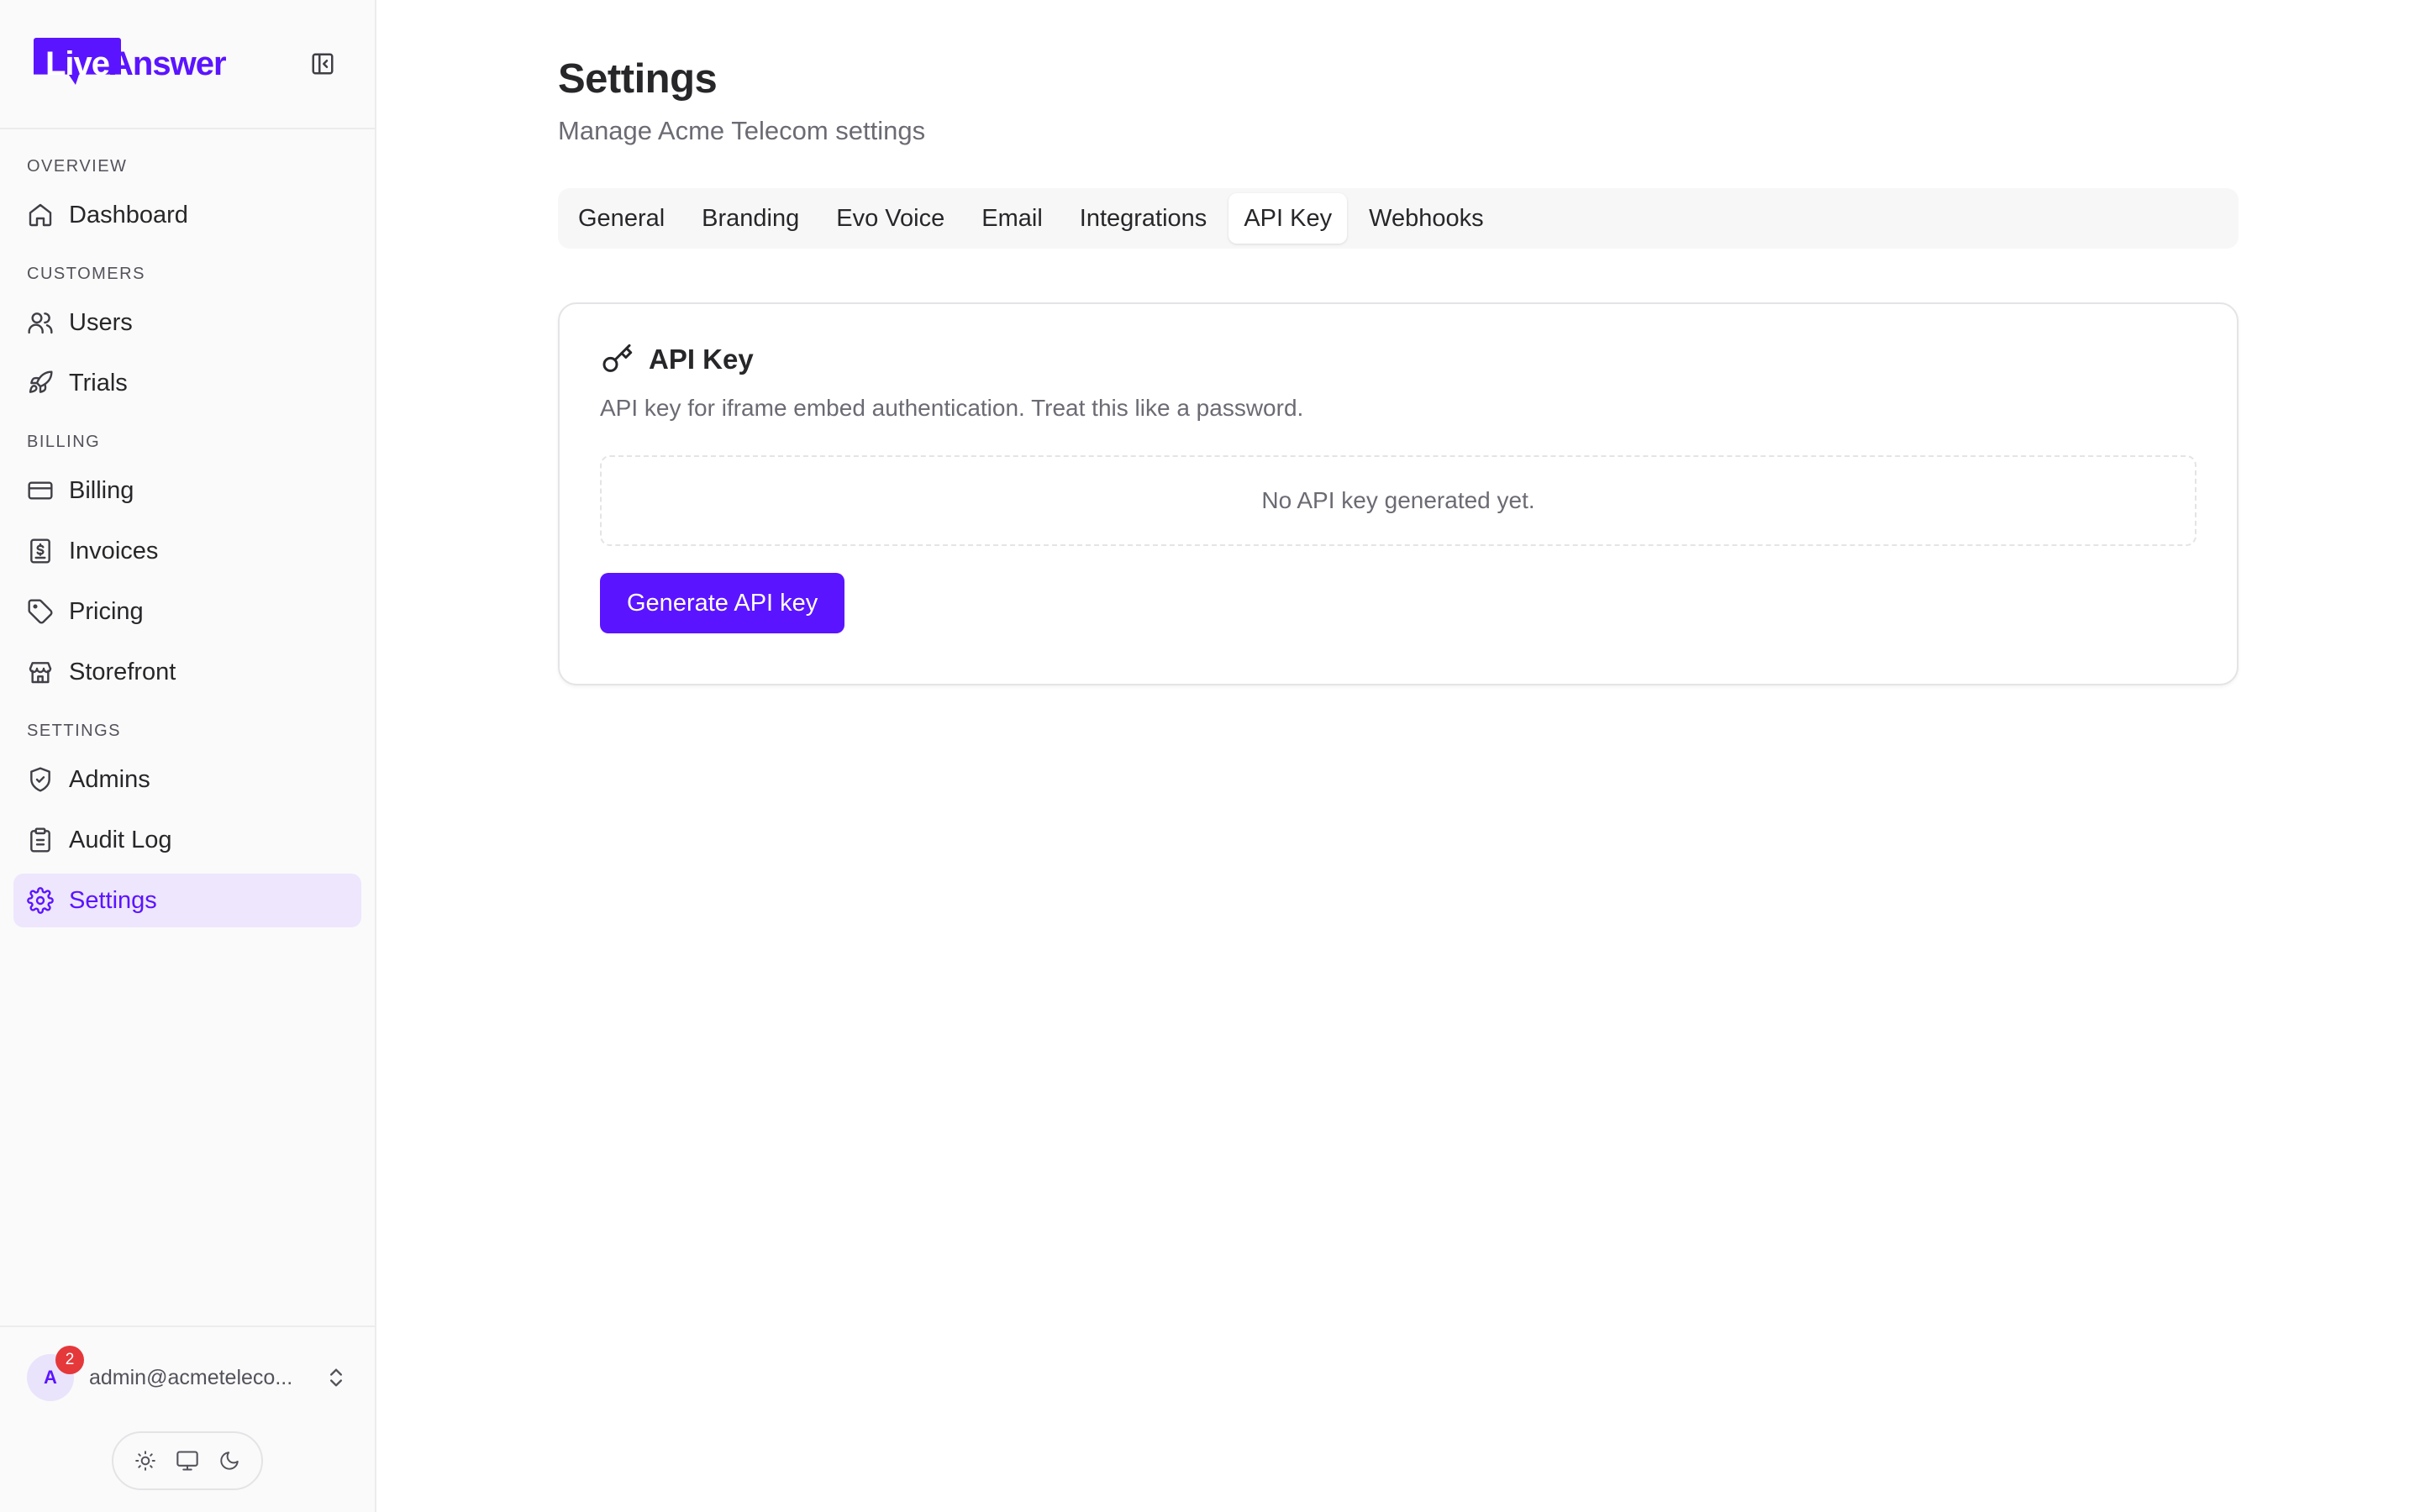 This screenshot has height=1512, width=2420. What do you see at coordinates (114, 550) in the screenshot?
I see `sidebar-item-label: Invoices` at bounding box center [114, 550].